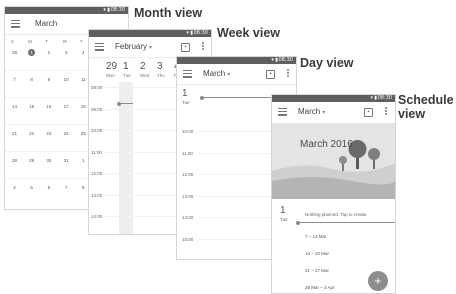 The width and height of the screenshot is (456, 294). I want to click on hour-label: 15:00, so click(188, 239).